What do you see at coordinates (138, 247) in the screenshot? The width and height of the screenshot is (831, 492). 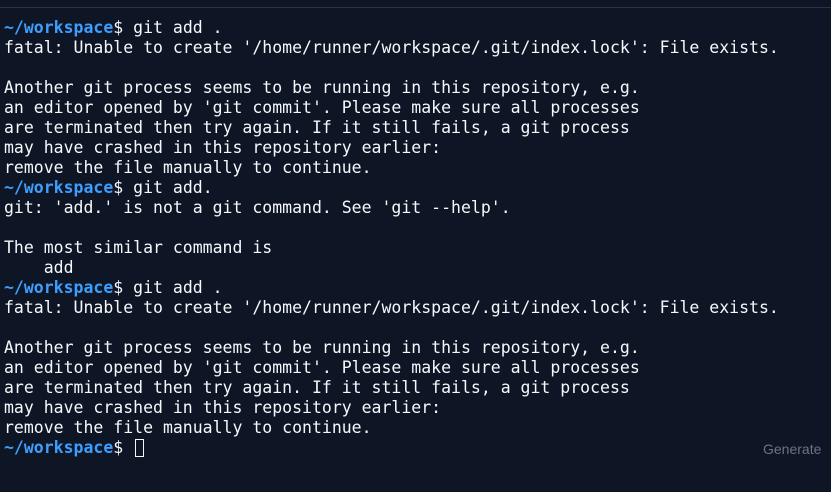 I see `output-text: The most similar command is` at bounding box center [138, 247].